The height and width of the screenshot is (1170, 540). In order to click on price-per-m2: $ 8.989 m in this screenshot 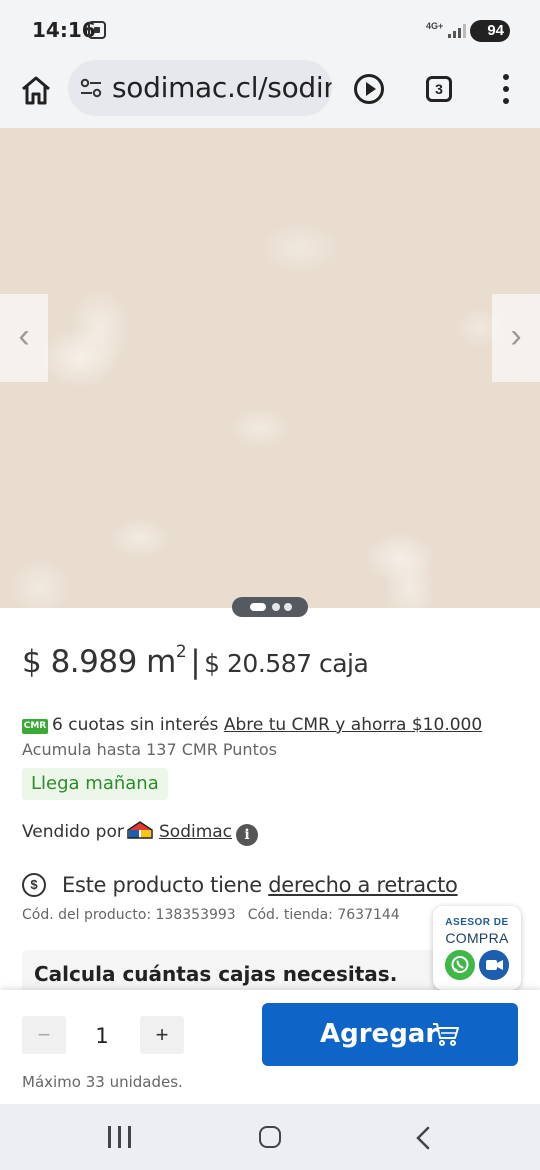, I will do `click(99, 662)`.